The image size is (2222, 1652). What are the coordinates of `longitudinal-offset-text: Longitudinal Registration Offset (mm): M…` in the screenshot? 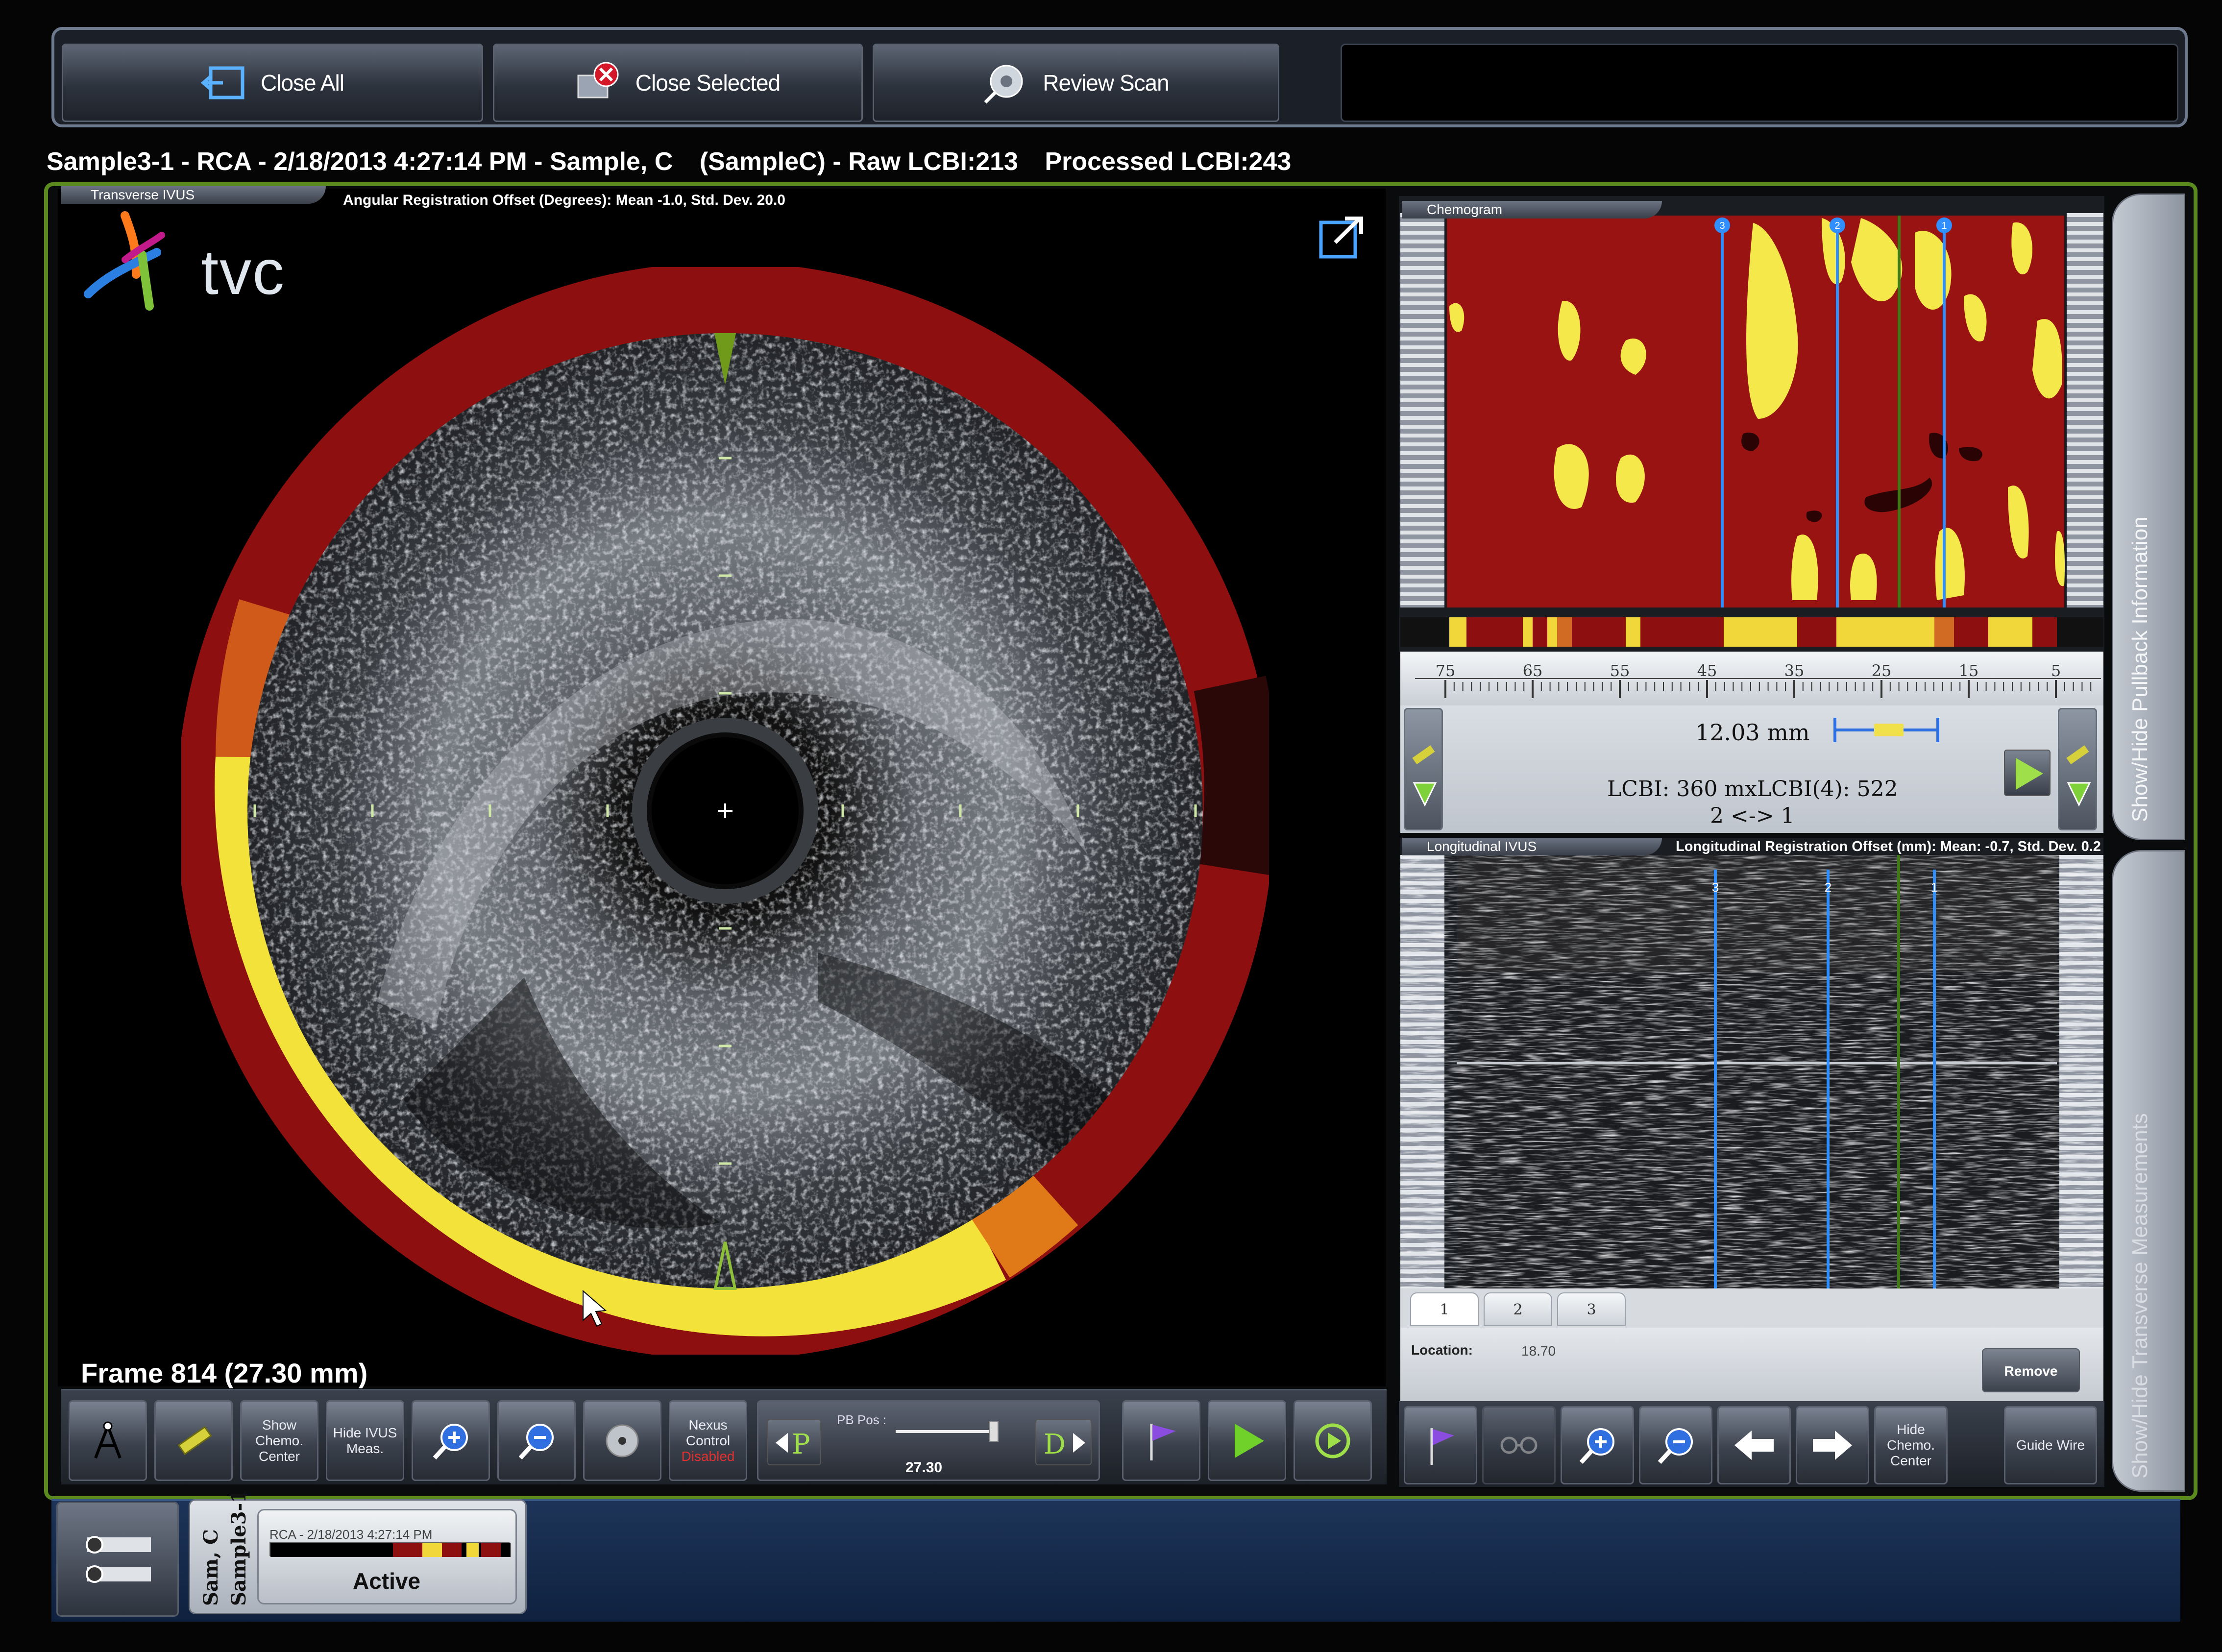 It's located at (1888, 846).